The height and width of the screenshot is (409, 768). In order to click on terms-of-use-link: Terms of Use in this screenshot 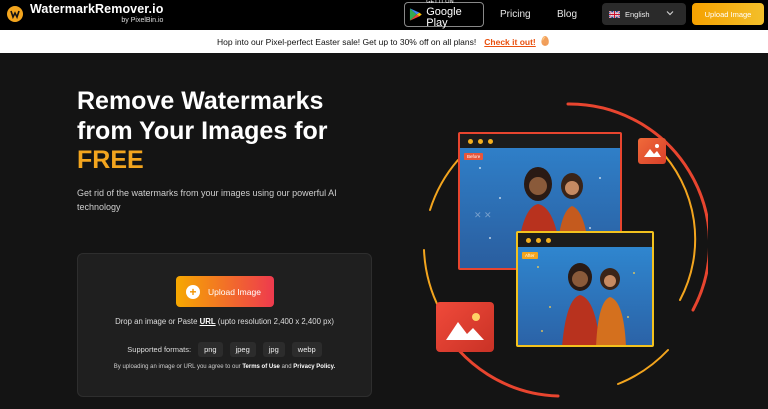, I will do `click(261, 367)`.